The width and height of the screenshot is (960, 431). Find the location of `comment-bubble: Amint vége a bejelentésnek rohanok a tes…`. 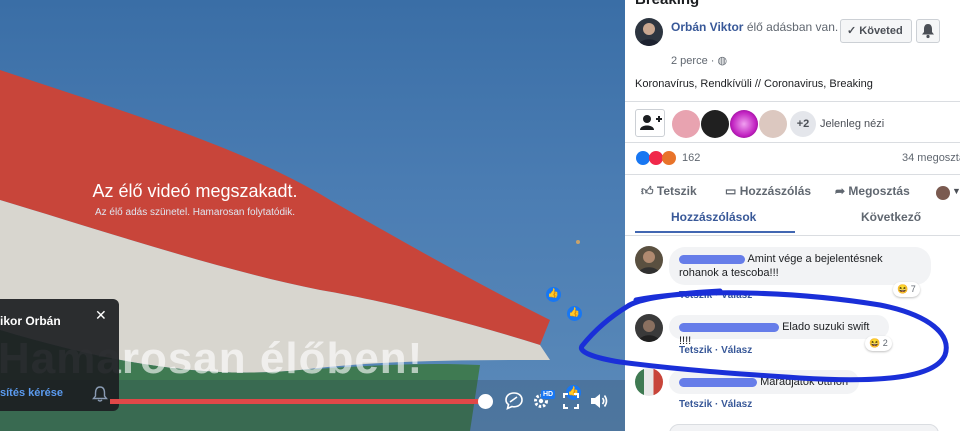

comment-bubble: Amint vége a bejelentésnek rohanok a tes… is located at coordinates (800, 266).